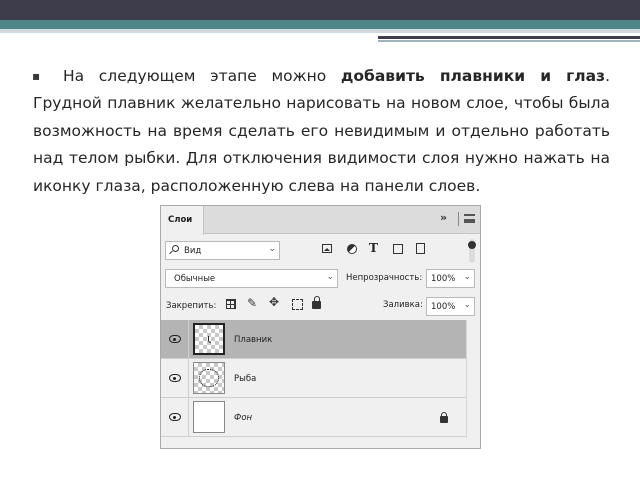 The height and width of the screenshot is (480, 640). I want to click on opacity-input: 100% ⌄, so click(450, 278).